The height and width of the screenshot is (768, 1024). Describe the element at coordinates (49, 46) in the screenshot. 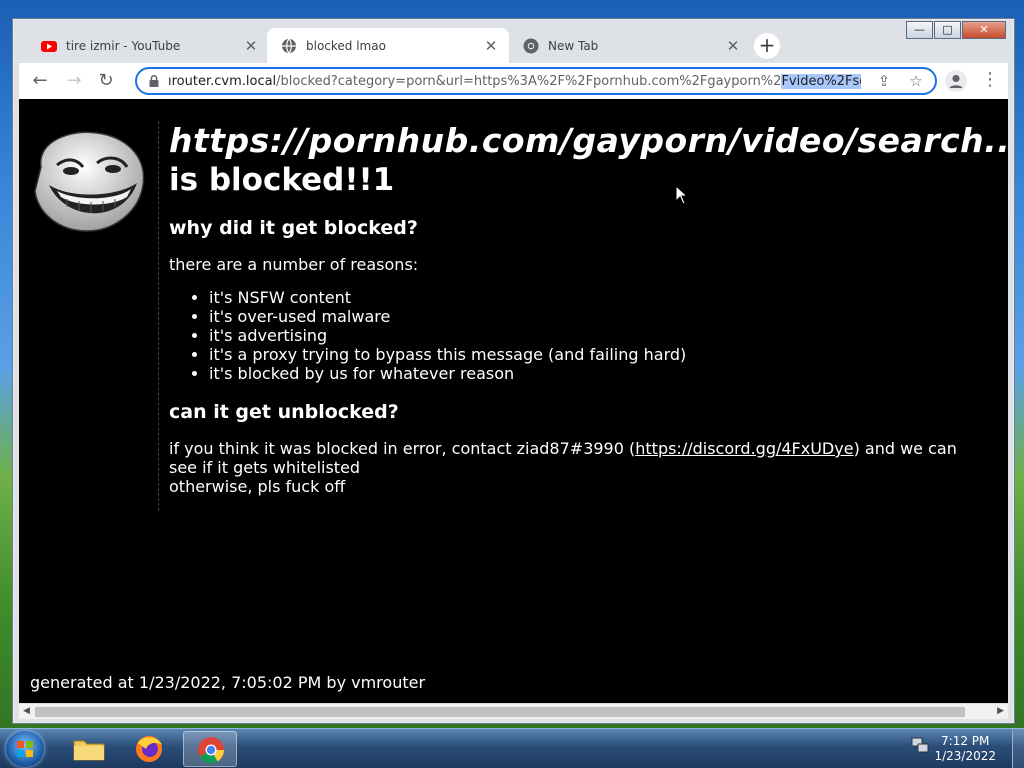

I see `youtube-icon` at that location.